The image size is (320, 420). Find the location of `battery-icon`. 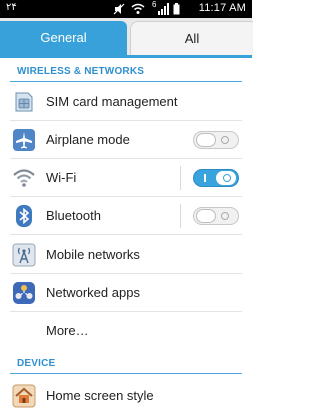

battery-icon is located at coordinates (176, 9).